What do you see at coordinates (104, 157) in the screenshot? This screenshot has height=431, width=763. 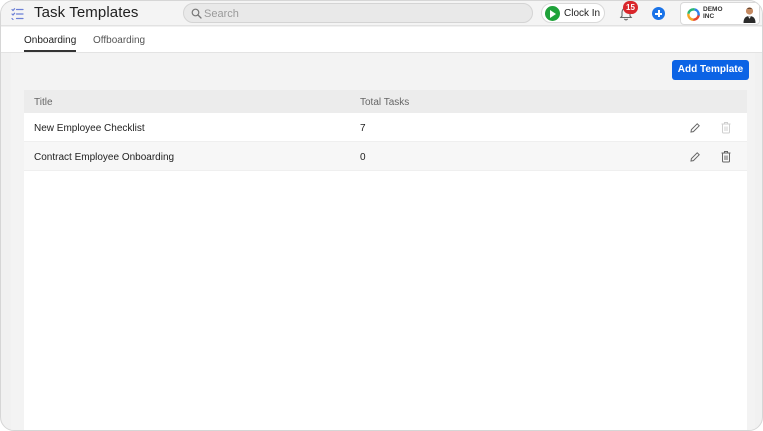 I see `template-title: Contract Employee Onboarding` at bounding box center [104, 157].